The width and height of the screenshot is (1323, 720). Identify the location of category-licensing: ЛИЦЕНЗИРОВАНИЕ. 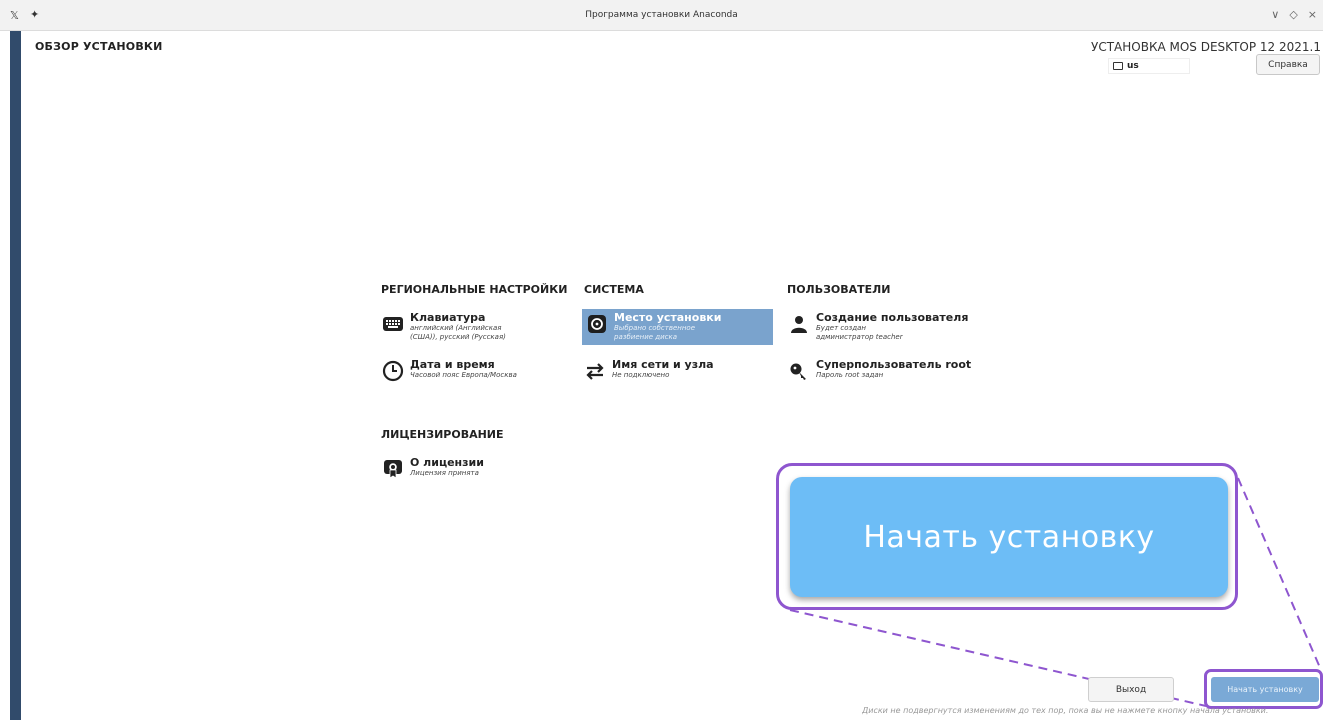
(442, 434).